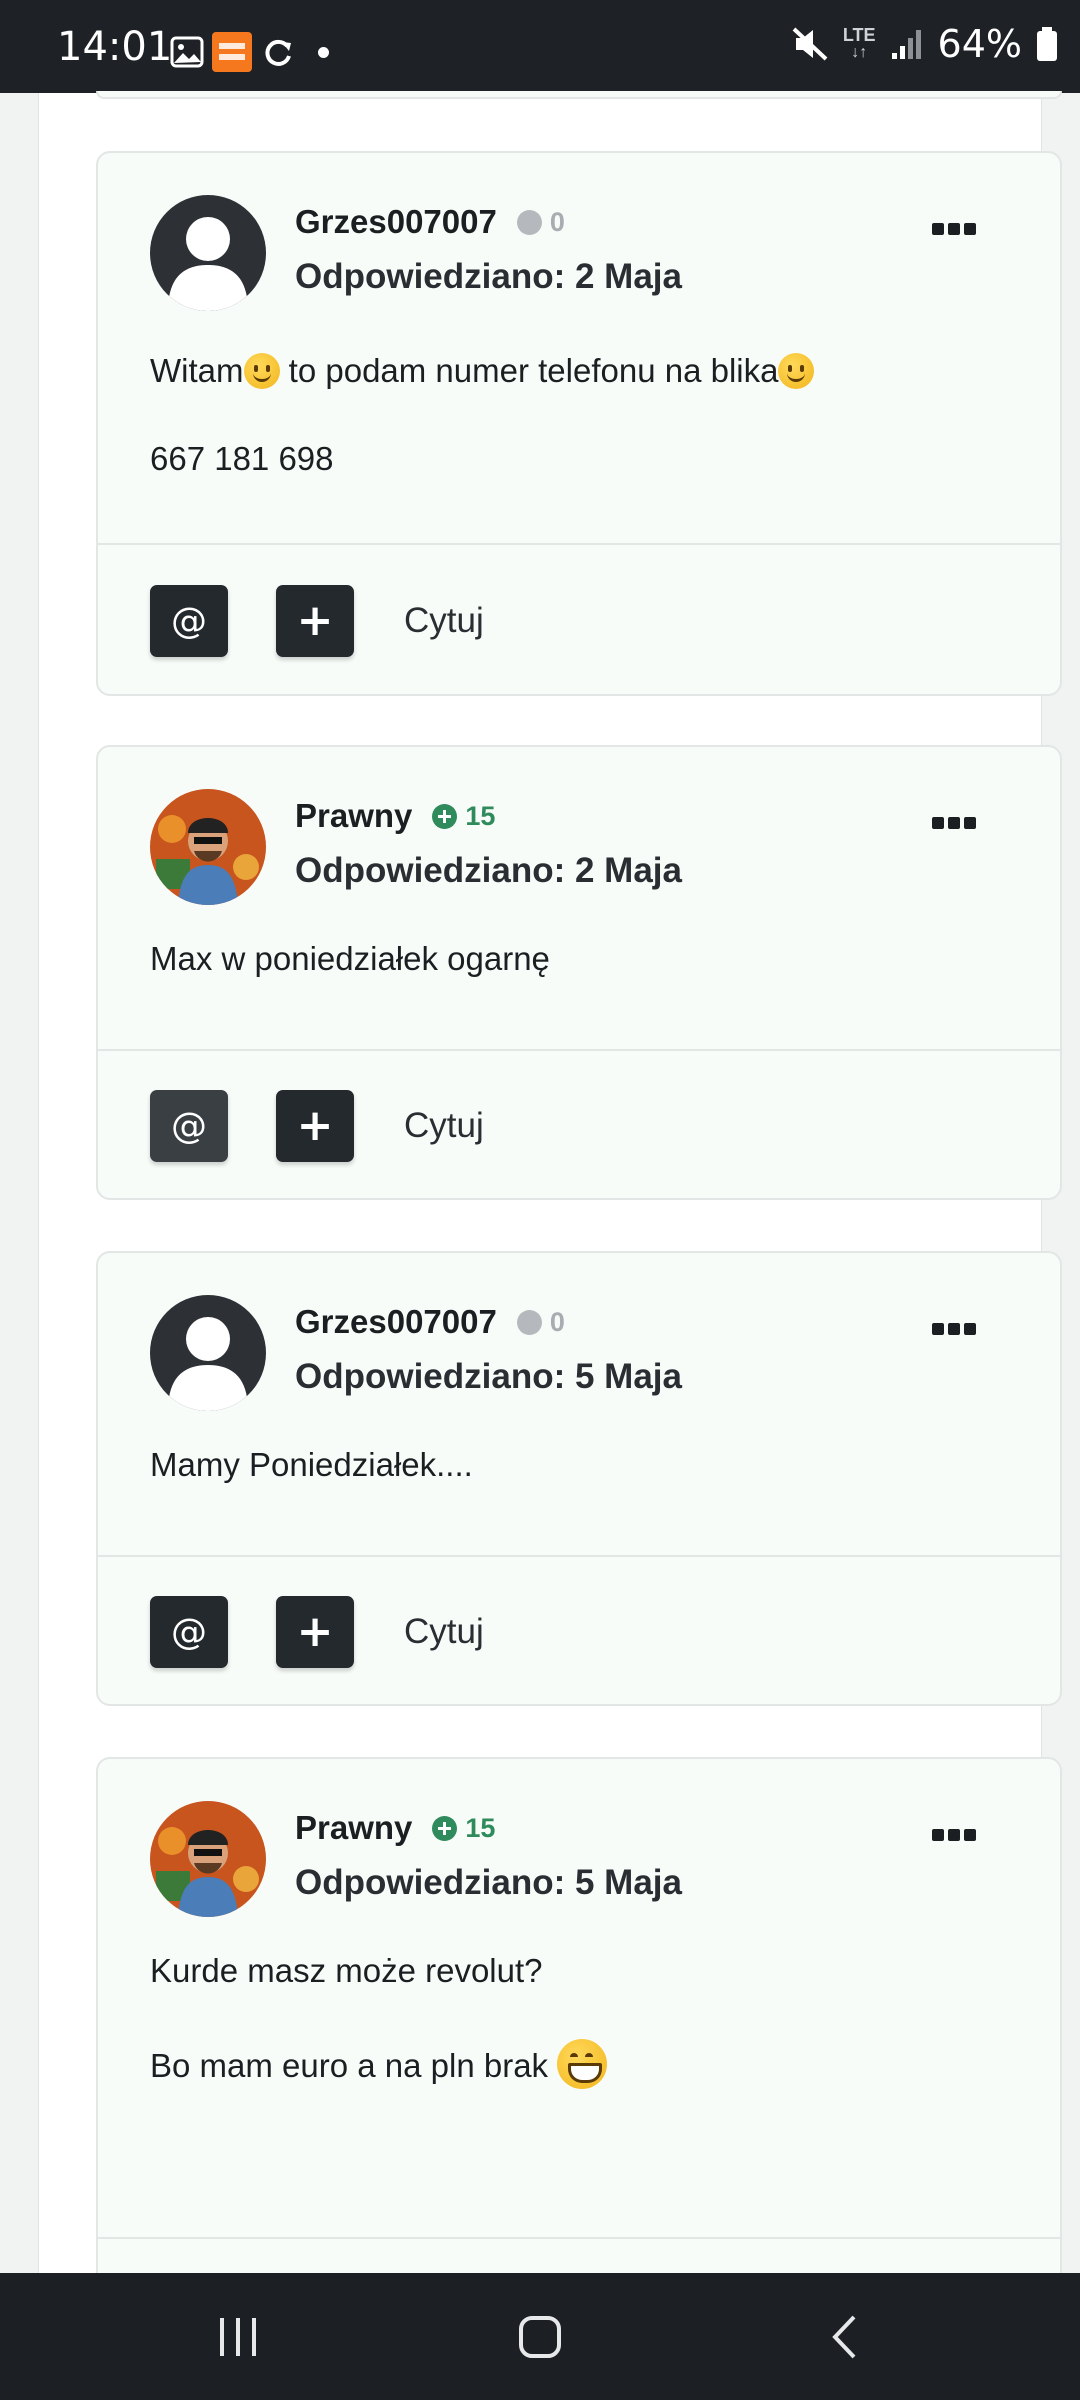  Describe the element at coordinates (1047, 44) in the screenshot. I see `battery-icon` at that location.